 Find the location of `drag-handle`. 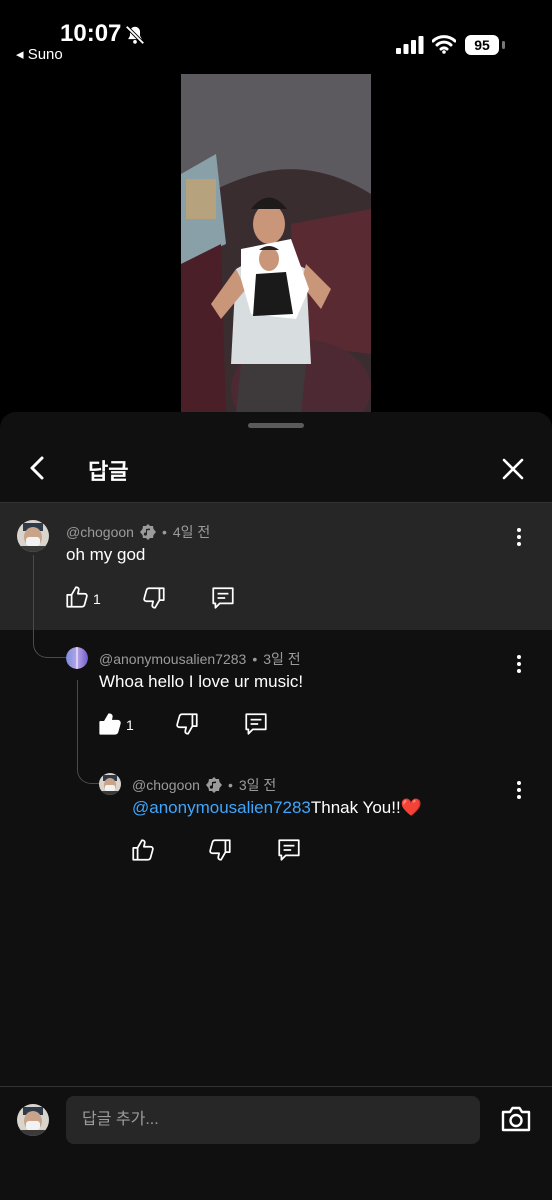

drag-handle is located at coordinates (276, 425).